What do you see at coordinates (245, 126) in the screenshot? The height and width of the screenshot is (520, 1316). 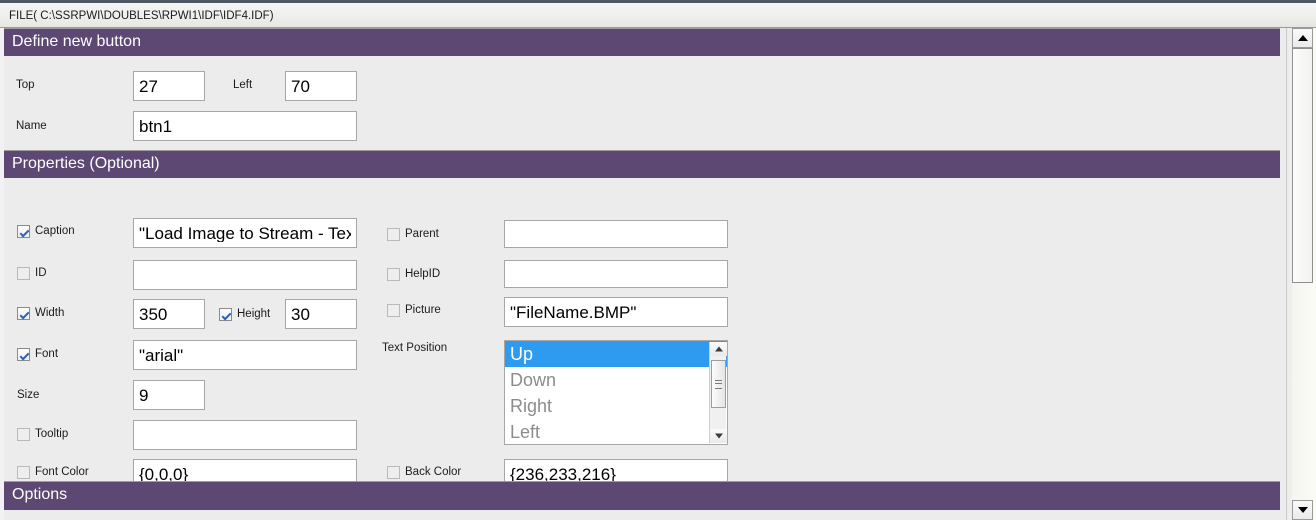 I see `name-input: btn1` at bounding box center [245, 126].